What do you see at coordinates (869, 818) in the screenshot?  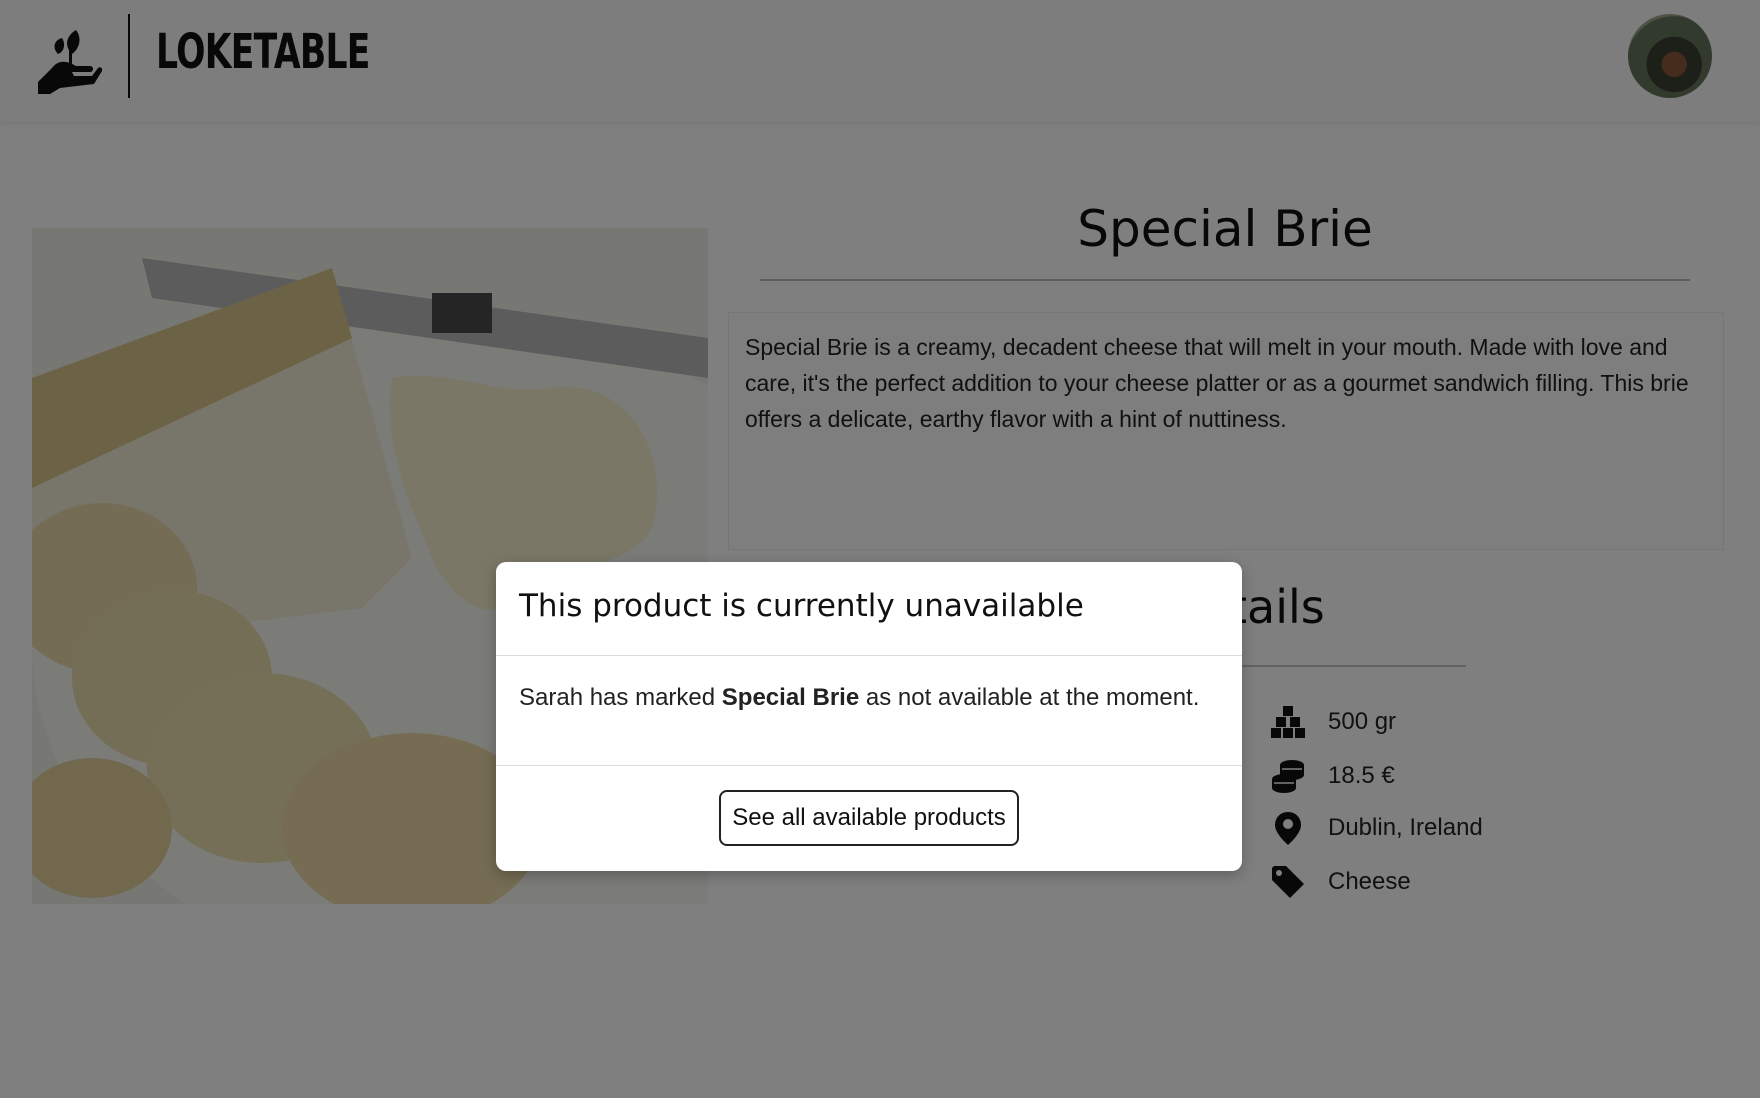 I see `see-all-products-button: See all available products` at bounding box center [869, 818].